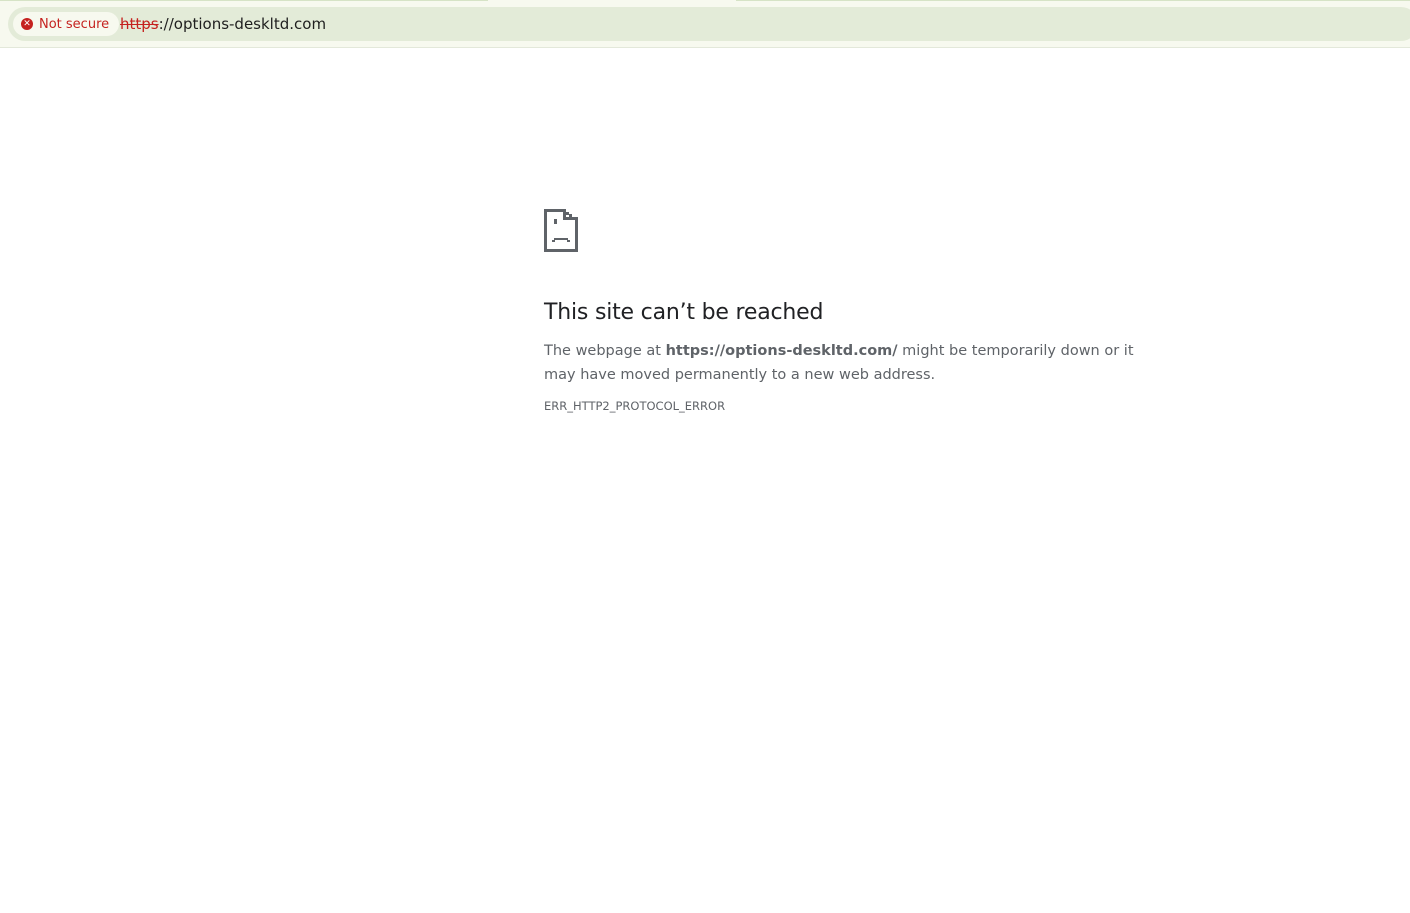 This screenshot has width=1410, height=913. What do you see at coordinates (709, 24) in the screenshot?
I see `address-bar: ✕ Not secure https://options-deskltd.com` at bounding box center [709, 24].